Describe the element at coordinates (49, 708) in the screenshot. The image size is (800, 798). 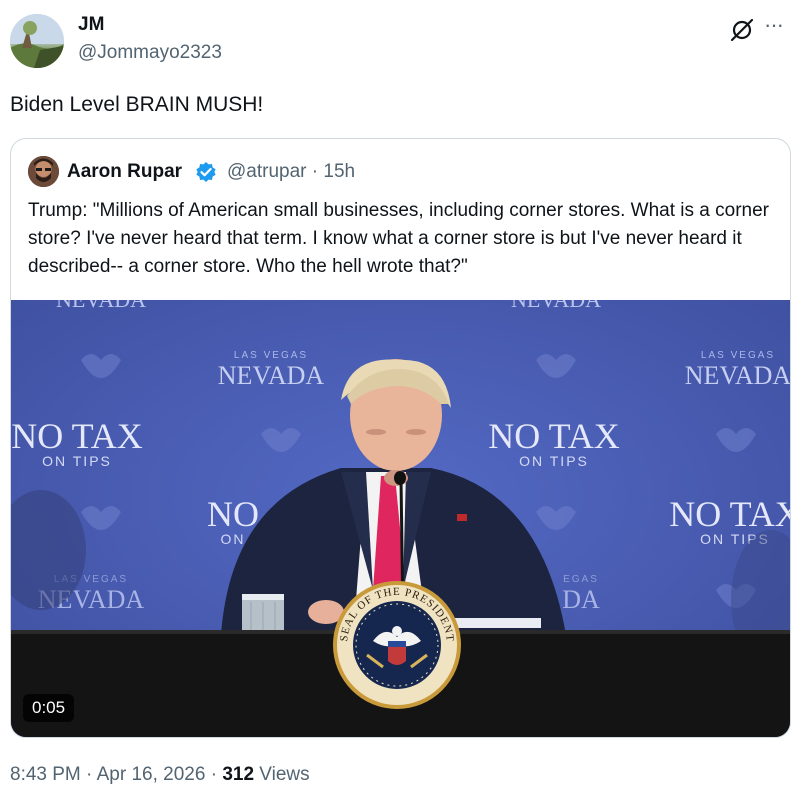
I see `video-duration: 0:05` at that location.